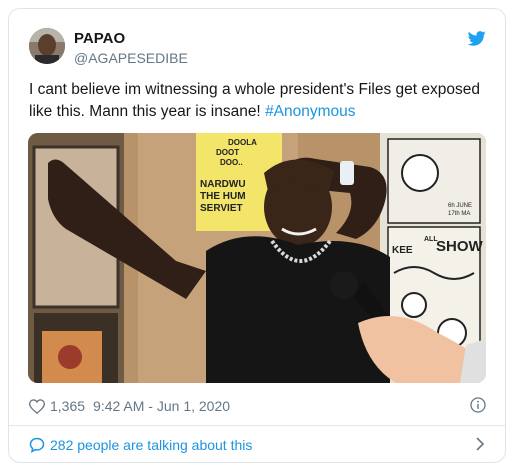  What do you see at coordinates (227, 152) in the screenshot?
I see `poster-doot: DOOT` at bounding box center [227, 152].